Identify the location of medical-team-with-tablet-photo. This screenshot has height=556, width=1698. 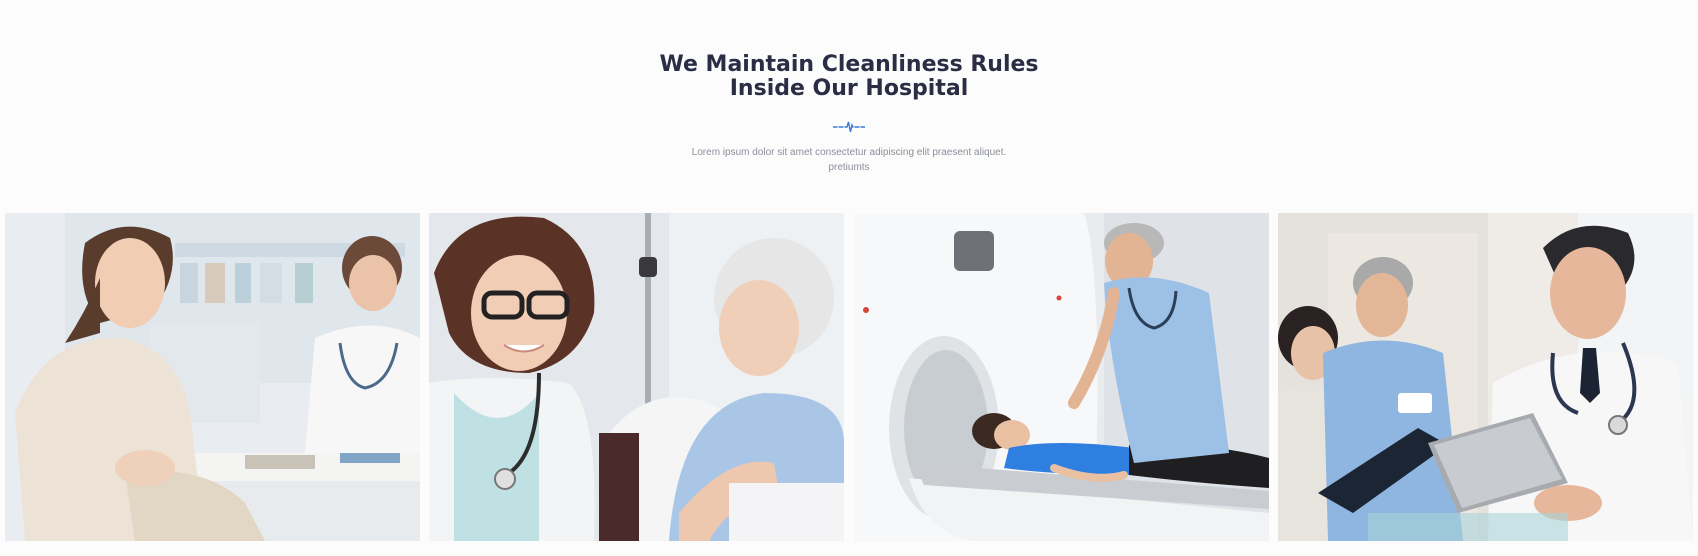
(1485, 377).